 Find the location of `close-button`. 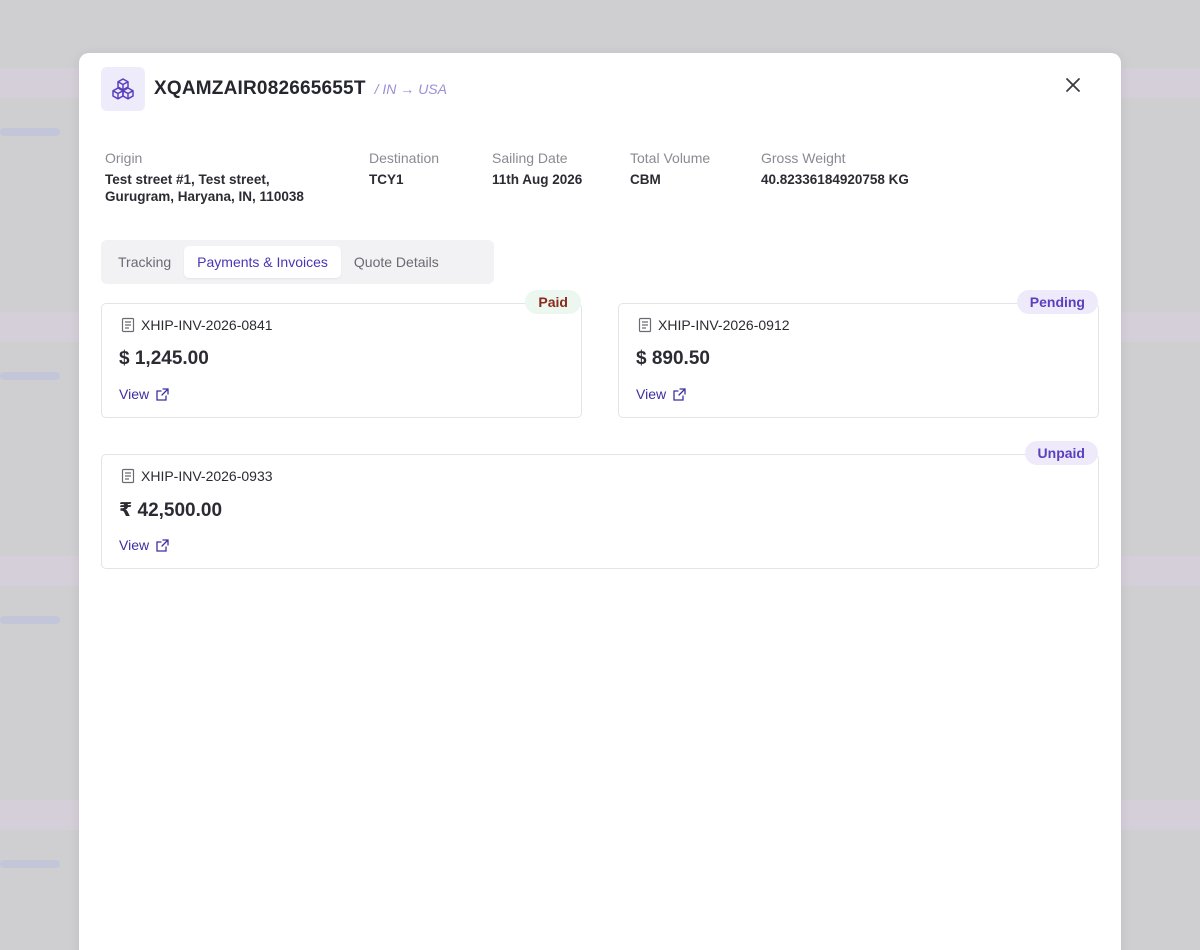

close-button is located at coordinates (1073, 85).